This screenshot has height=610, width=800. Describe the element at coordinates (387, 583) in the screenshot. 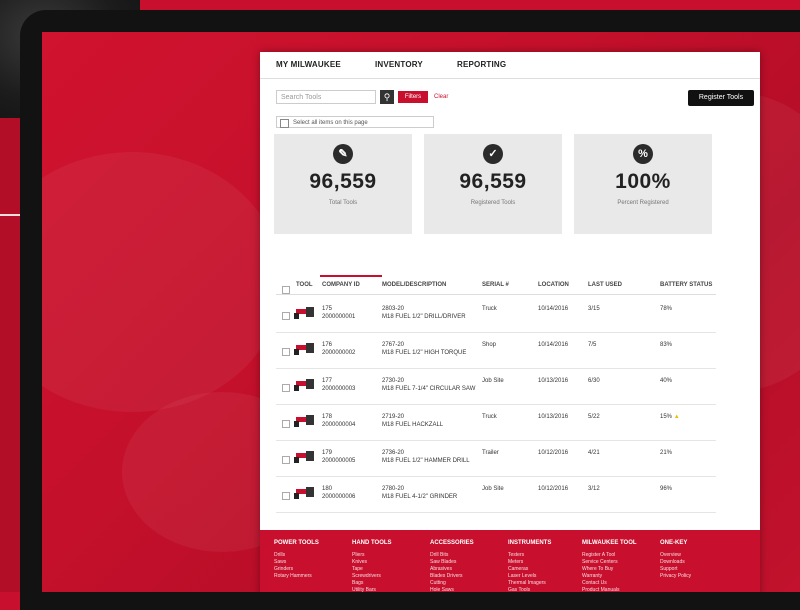

I see `footer-link: Bags` at that location.